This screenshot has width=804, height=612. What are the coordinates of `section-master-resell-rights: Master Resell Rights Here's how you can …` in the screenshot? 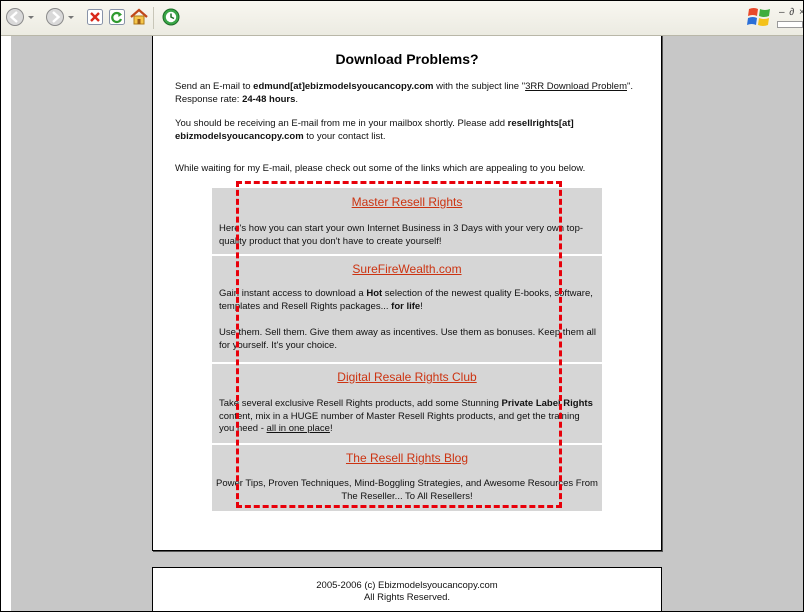 It's located at (407, 222).